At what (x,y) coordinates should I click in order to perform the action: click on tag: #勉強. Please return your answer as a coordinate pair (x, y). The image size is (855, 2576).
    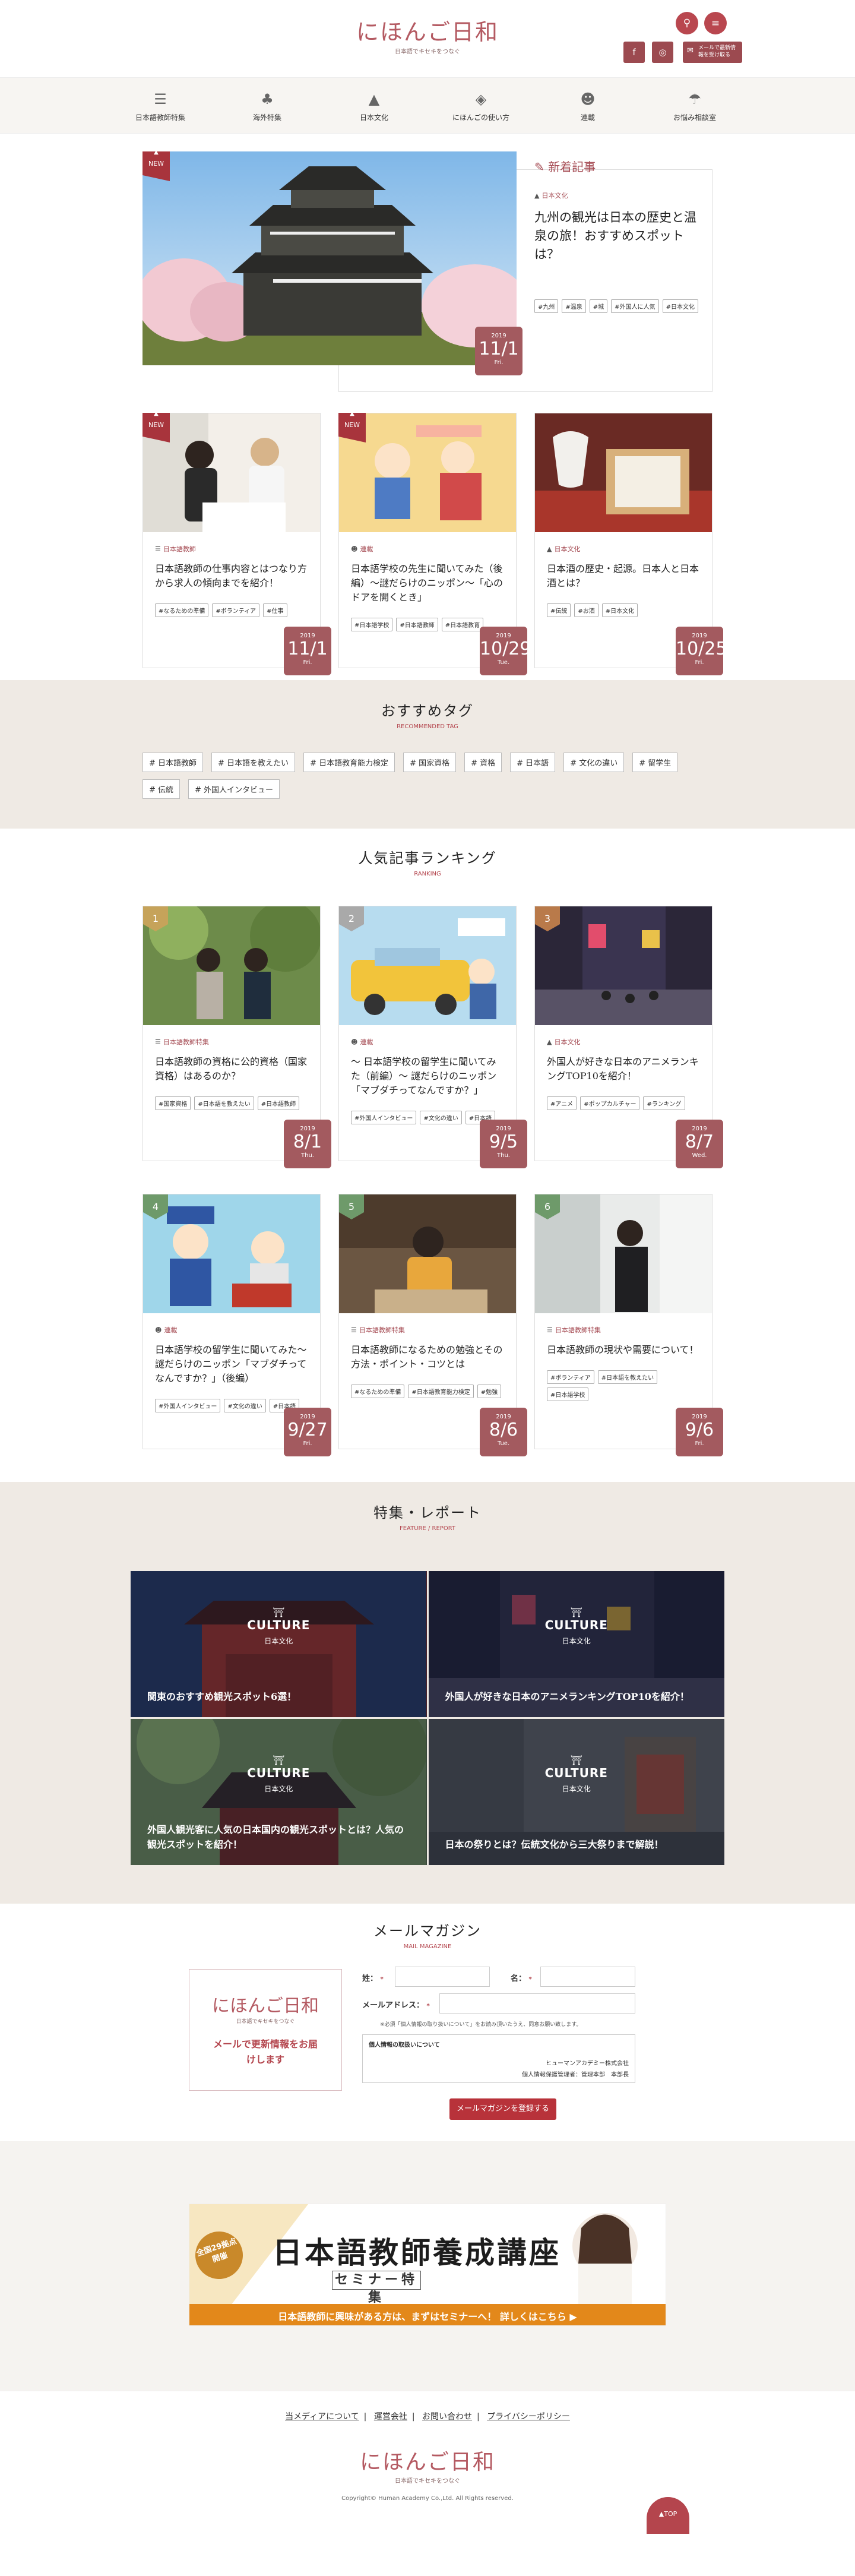
    Looking at the image, I should click on (489, 1391).